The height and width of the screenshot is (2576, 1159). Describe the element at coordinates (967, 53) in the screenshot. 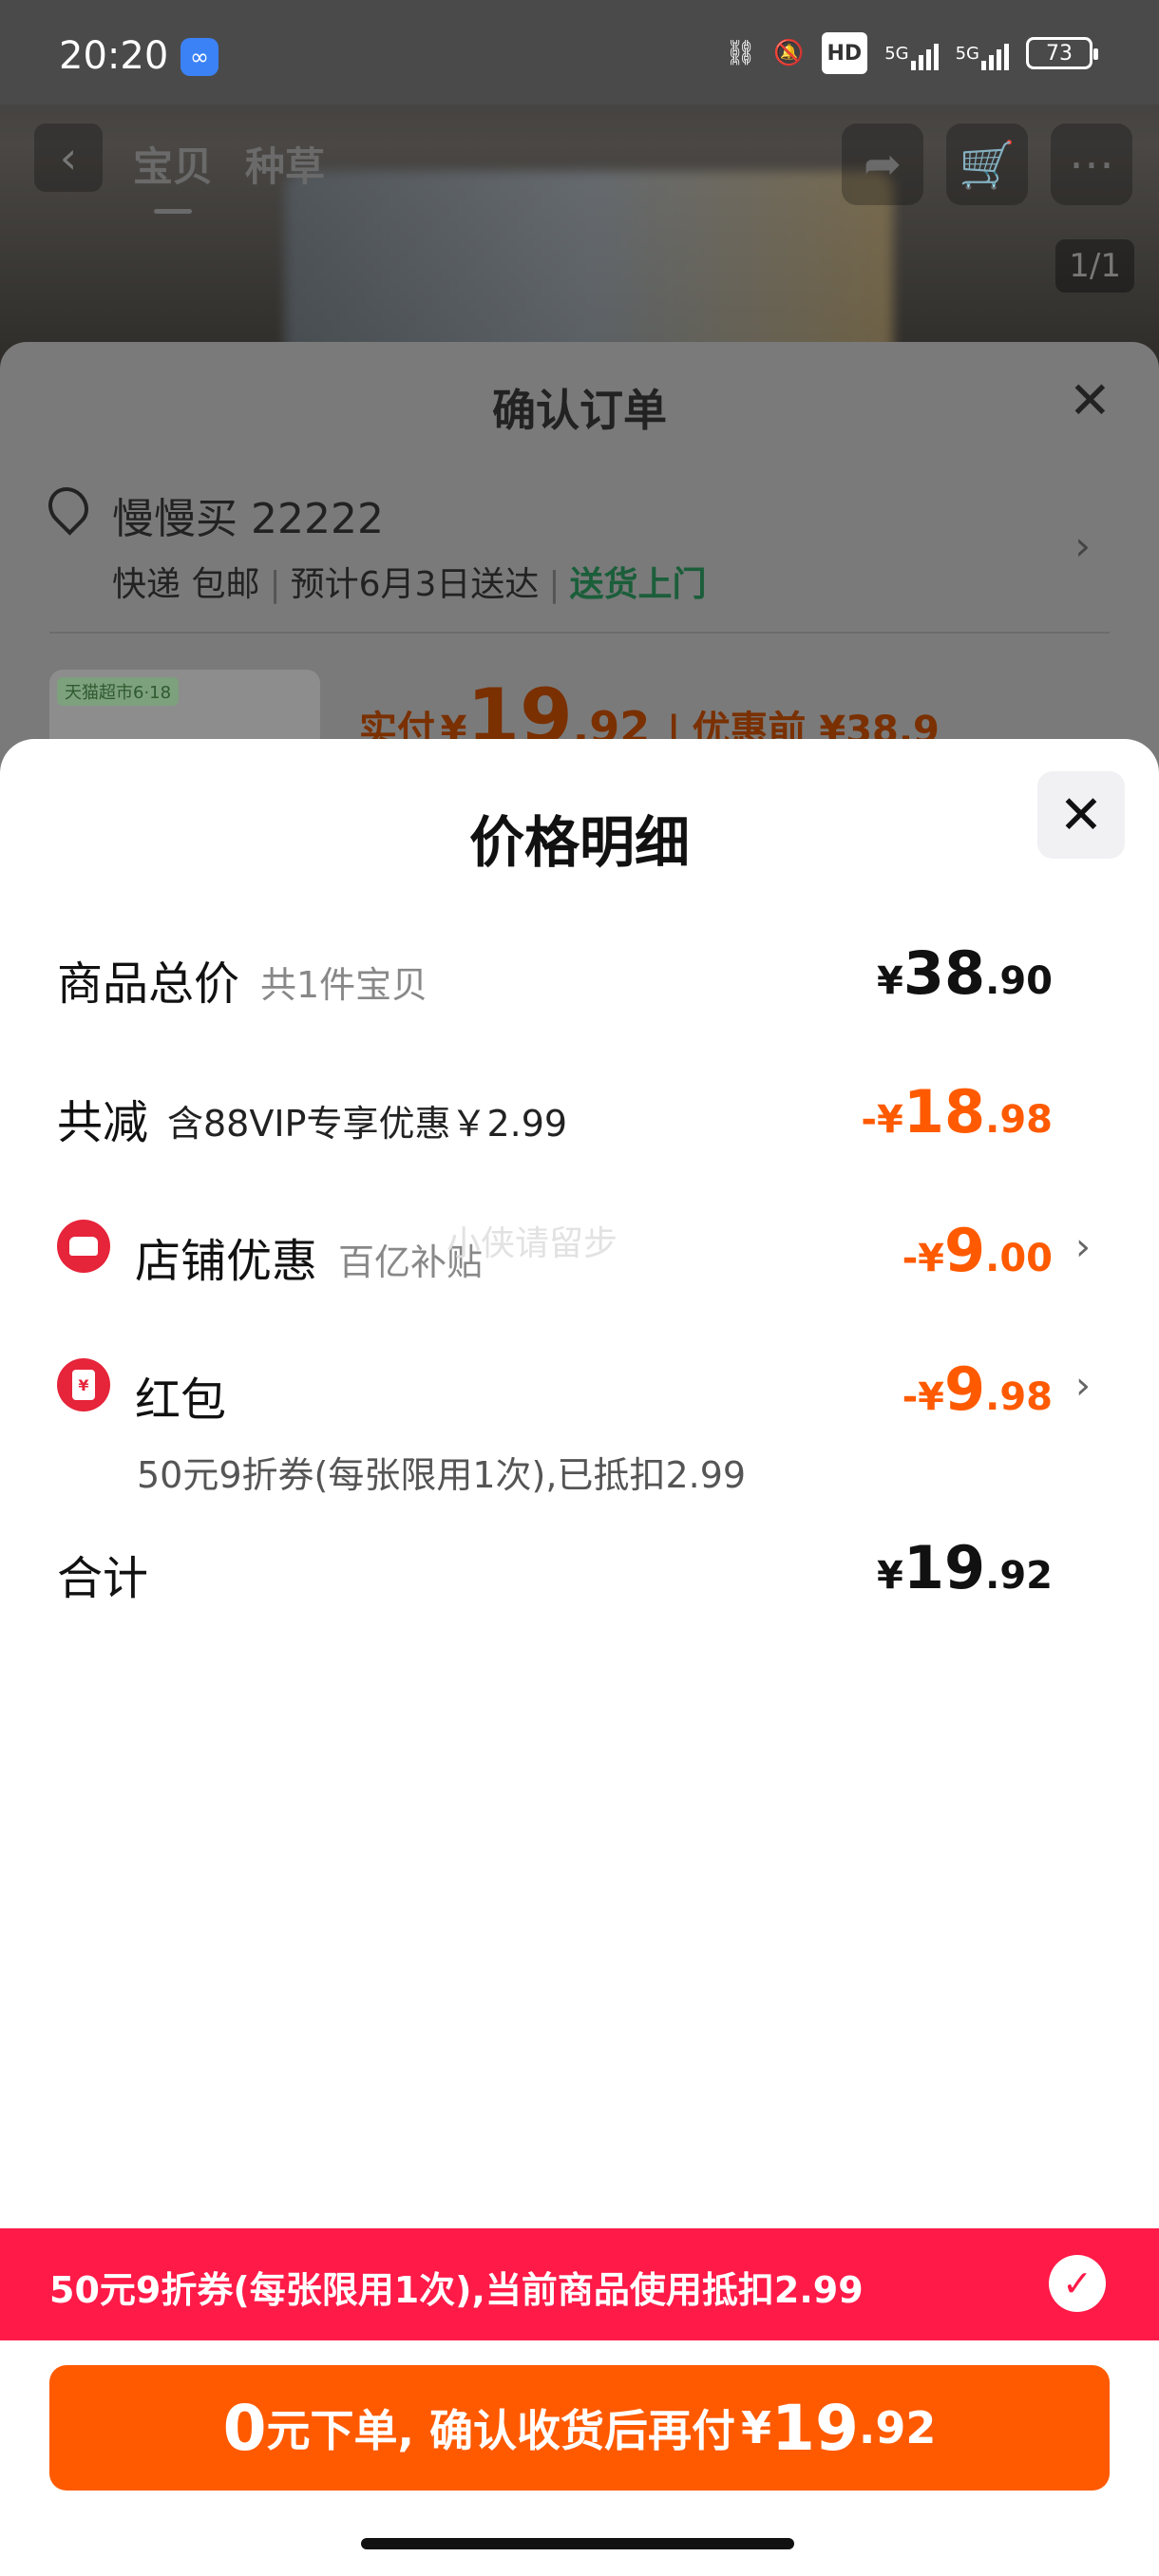

I see `network-label-2: 5G` at that location.